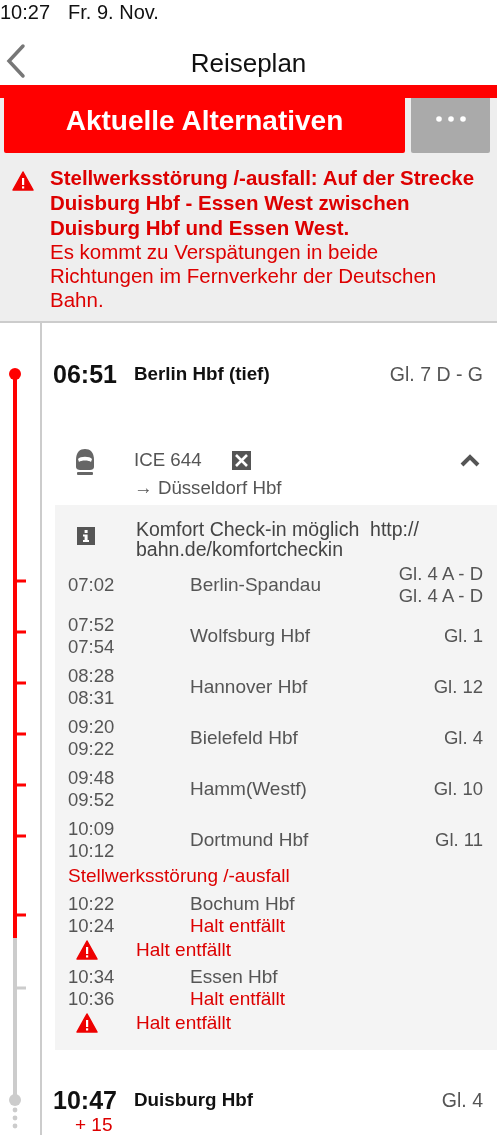 This screenshot has height=1135, width=497. What do you see at coordinates (244, 737) in the screenshot?
I see `station-name: Bielefeld Hbf` at bounding box center [244, 737].